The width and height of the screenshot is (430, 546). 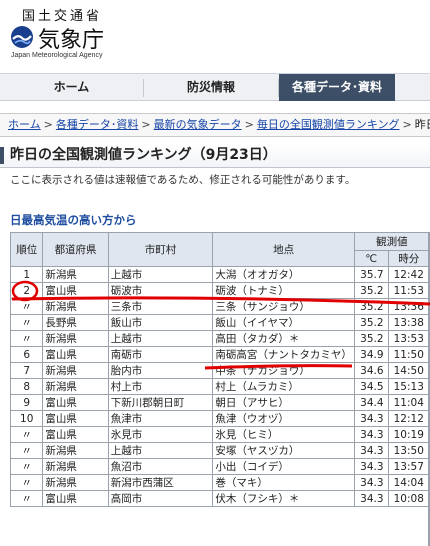 What do you see at coordinates (71, 38) in the screenshot?
I see `agency-name: 気象庁` at bounding box center [71, 38].